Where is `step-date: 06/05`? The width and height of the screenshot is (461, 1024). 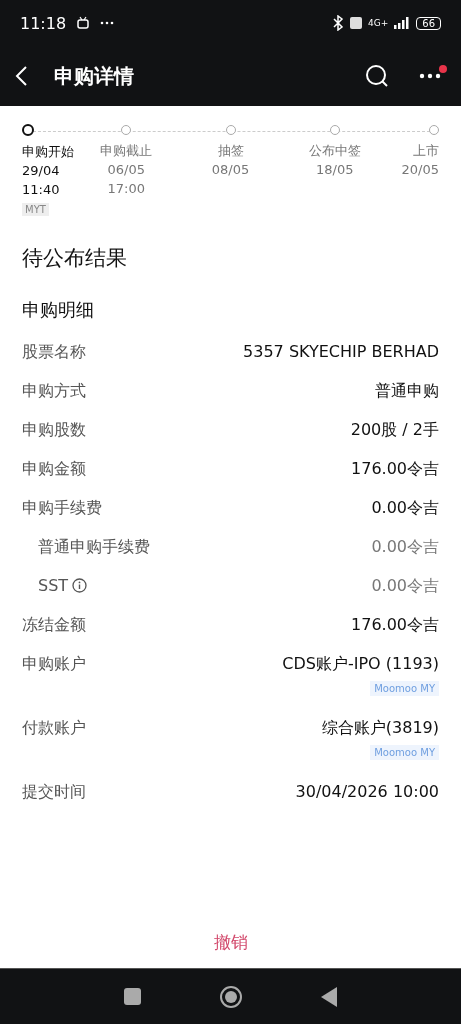 step-date: 06/05 is located at coordinates (126, 170).